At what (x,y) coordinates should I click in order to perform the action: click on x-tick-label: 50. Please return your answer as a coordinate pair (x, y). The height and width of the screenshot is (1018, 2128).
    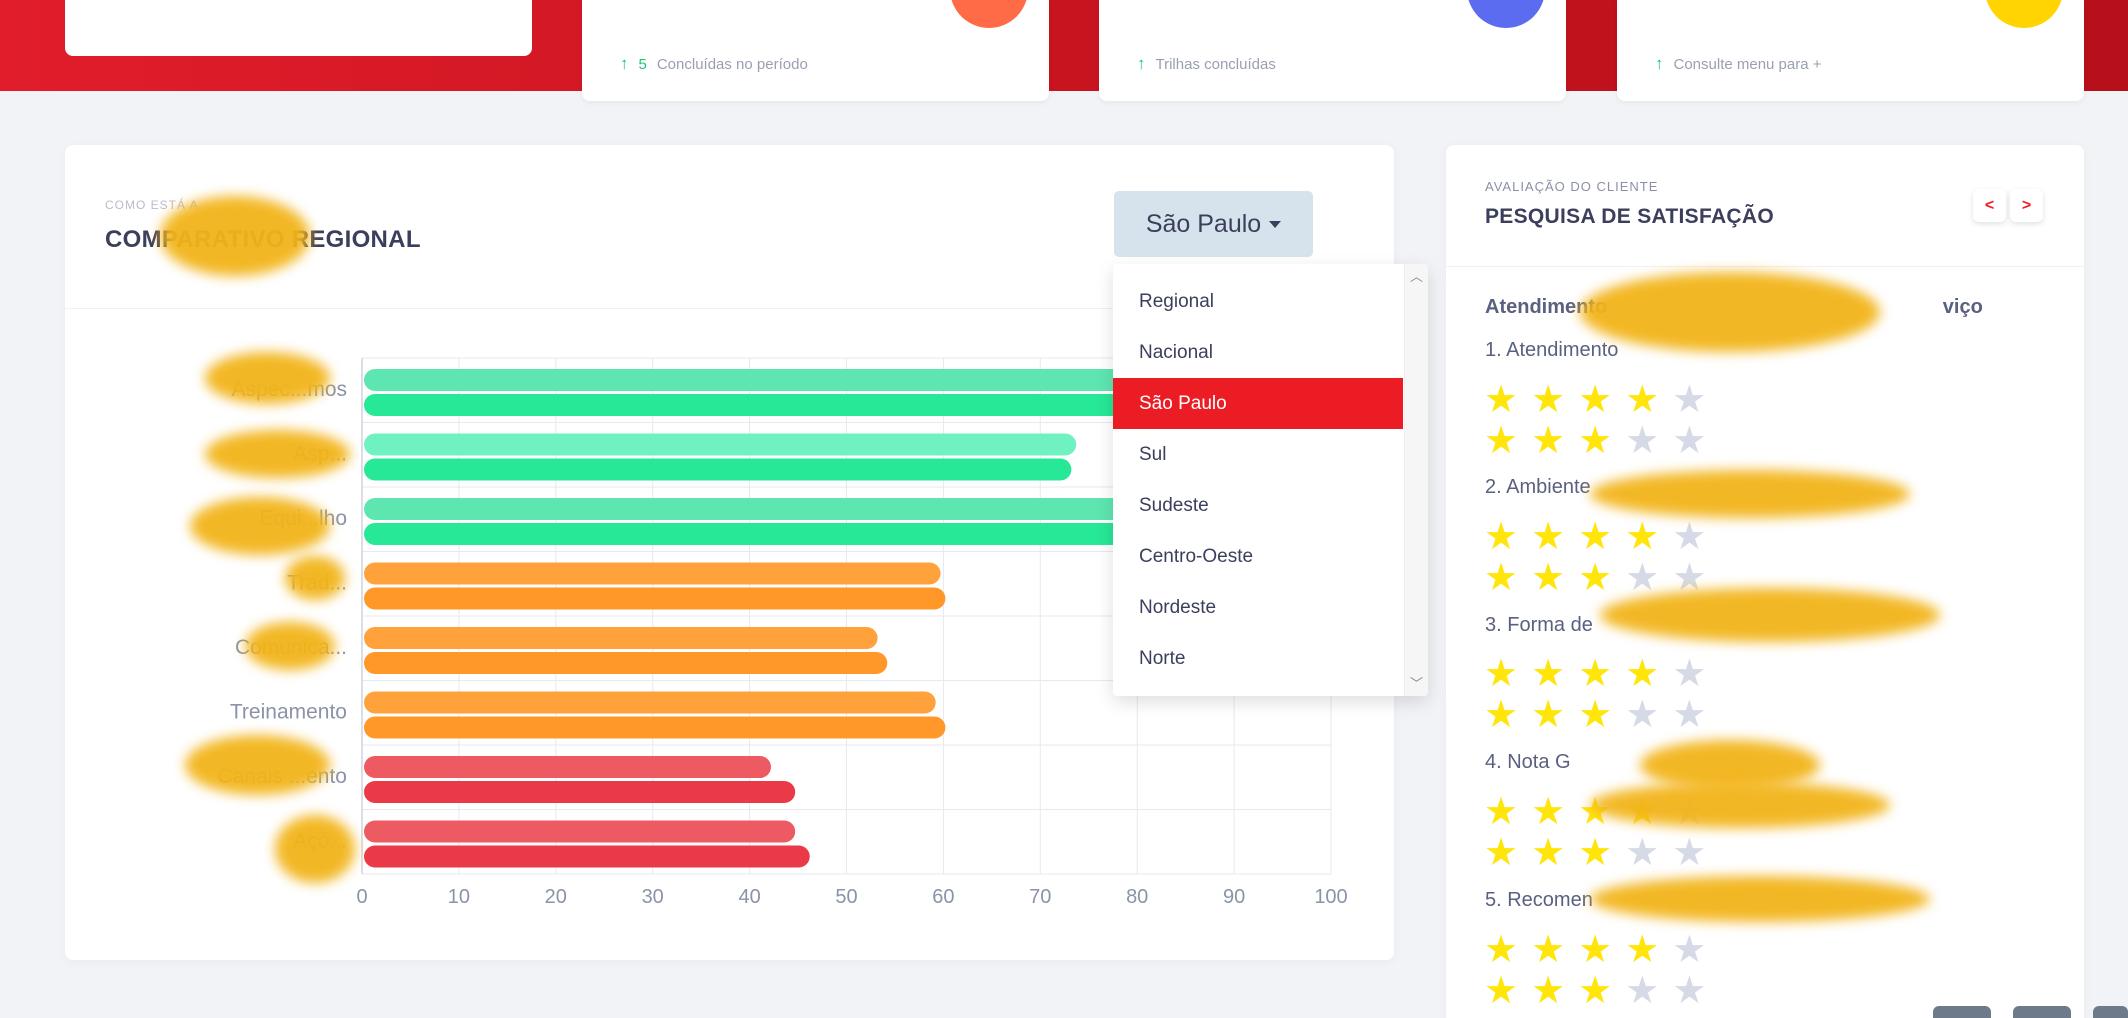
    Looking at the image, I should click on (846, 897).